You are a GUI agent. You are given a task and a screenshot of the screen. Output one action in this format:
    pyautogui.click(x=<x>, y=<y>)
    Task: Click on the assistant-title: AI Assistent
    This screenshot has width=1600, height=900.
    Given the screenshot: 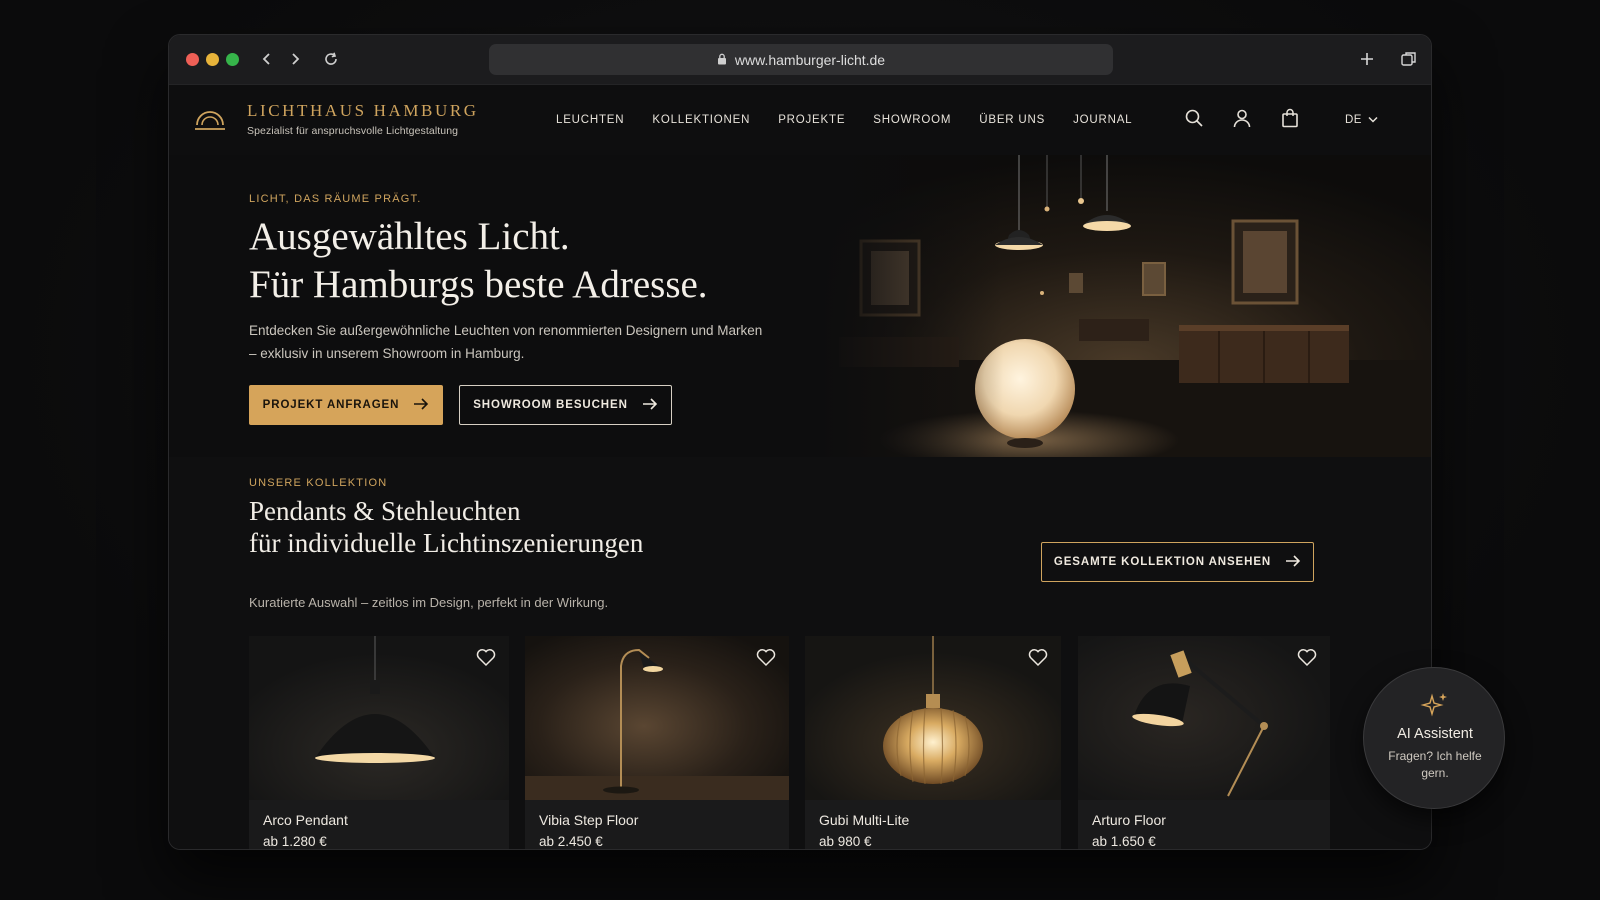 What is the action you would take?
    pyautogui.click(x=1435, y=734)
    